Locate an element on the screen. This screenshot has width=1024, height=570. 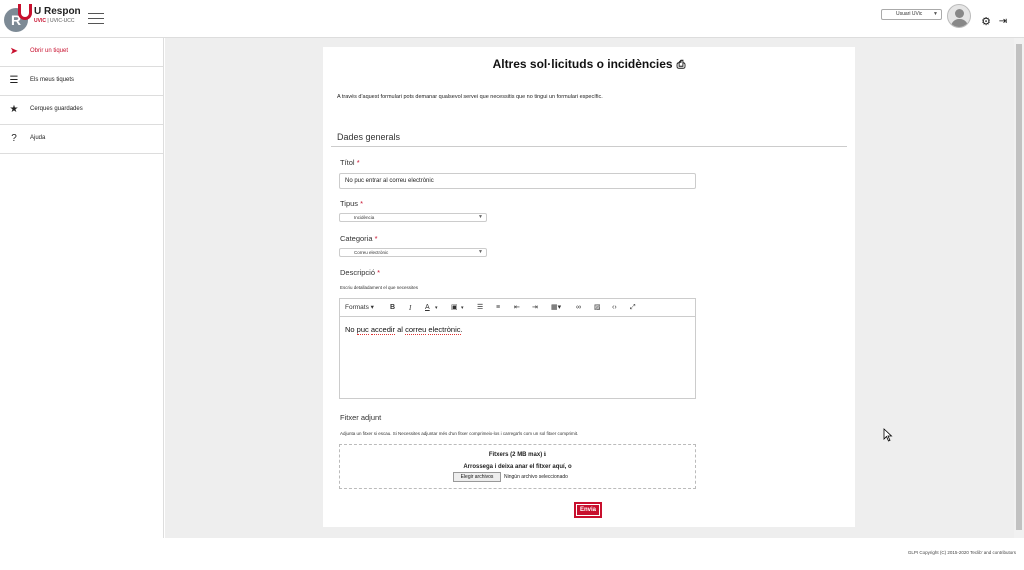
scrollbar-thumb is located at coordinates (1019, 287).